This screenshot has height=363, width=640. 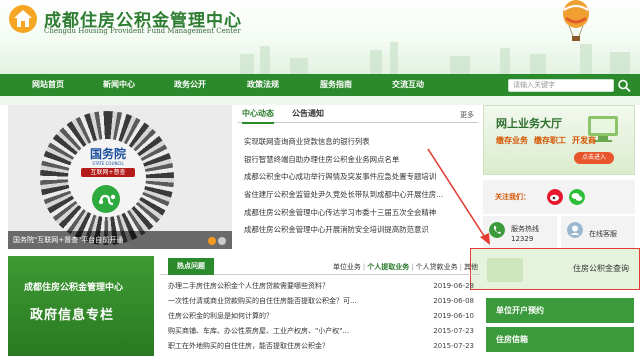 What do you see at coordinates (23, 19) in the screenshot?
I see `org-logo` at bounding box center [23, 19].